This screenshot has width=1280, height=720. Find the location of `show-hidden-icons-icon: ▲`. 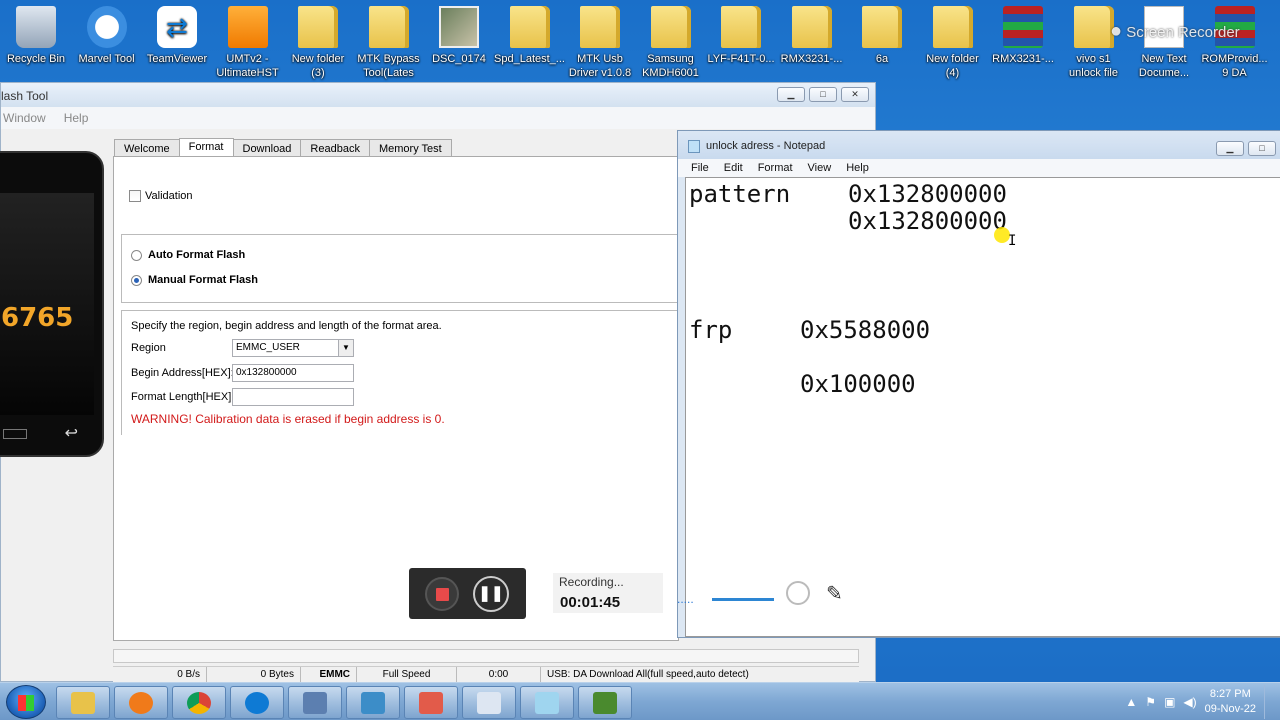

show-hidden-icons-icon: ▲ is located at coordinates (1131, 702).